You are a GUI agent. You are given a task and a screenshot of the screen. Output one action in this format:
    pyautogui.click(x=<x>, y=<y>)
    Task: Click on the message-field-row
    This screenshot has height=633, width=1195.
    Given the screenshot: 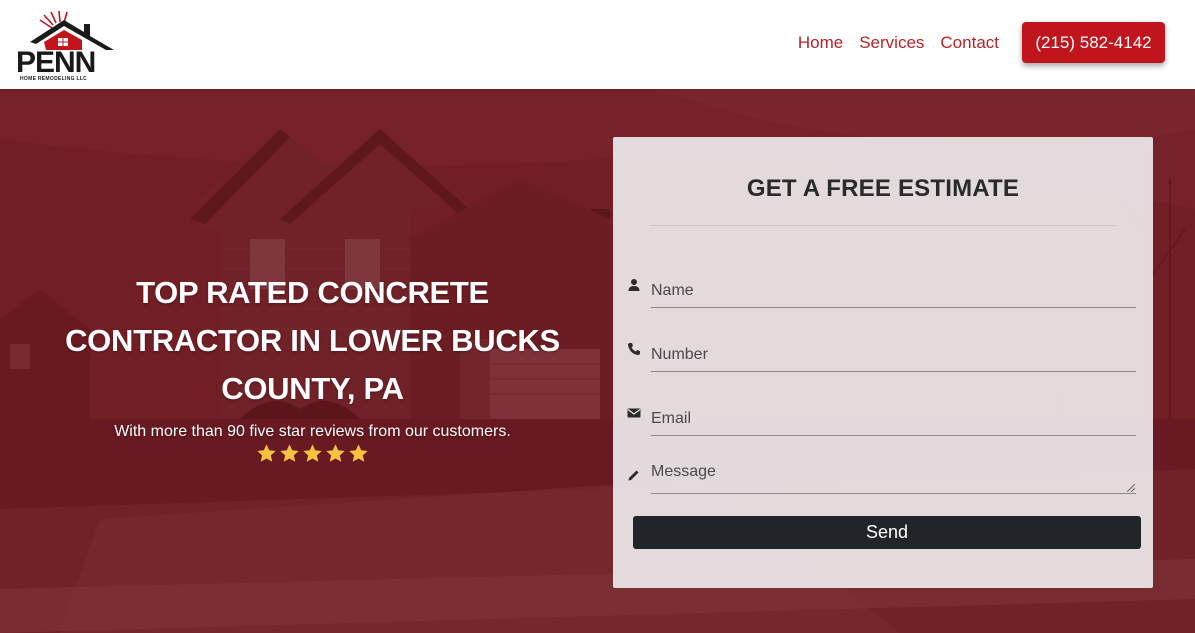 What is the action you would take?
    pyautogui.click(x=882, y=478)
    